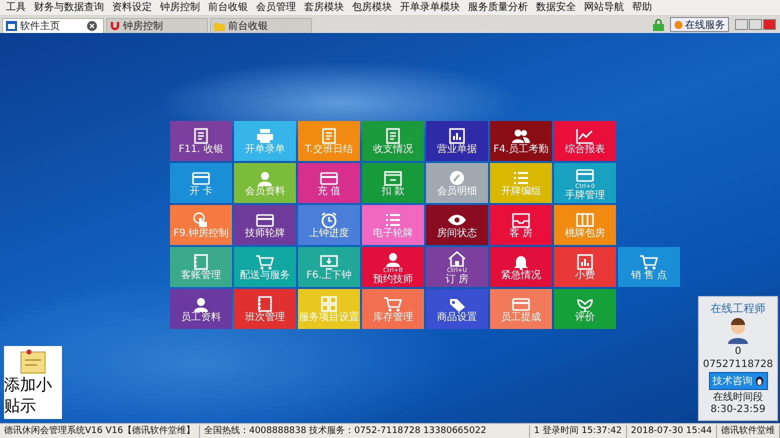 The height and width of the screenshot is (438, 780). What do you see at coordinates (265, 225) in the screenshot?
I see `menu-tile: 技师轮牌` at bounding box center [265, 225].